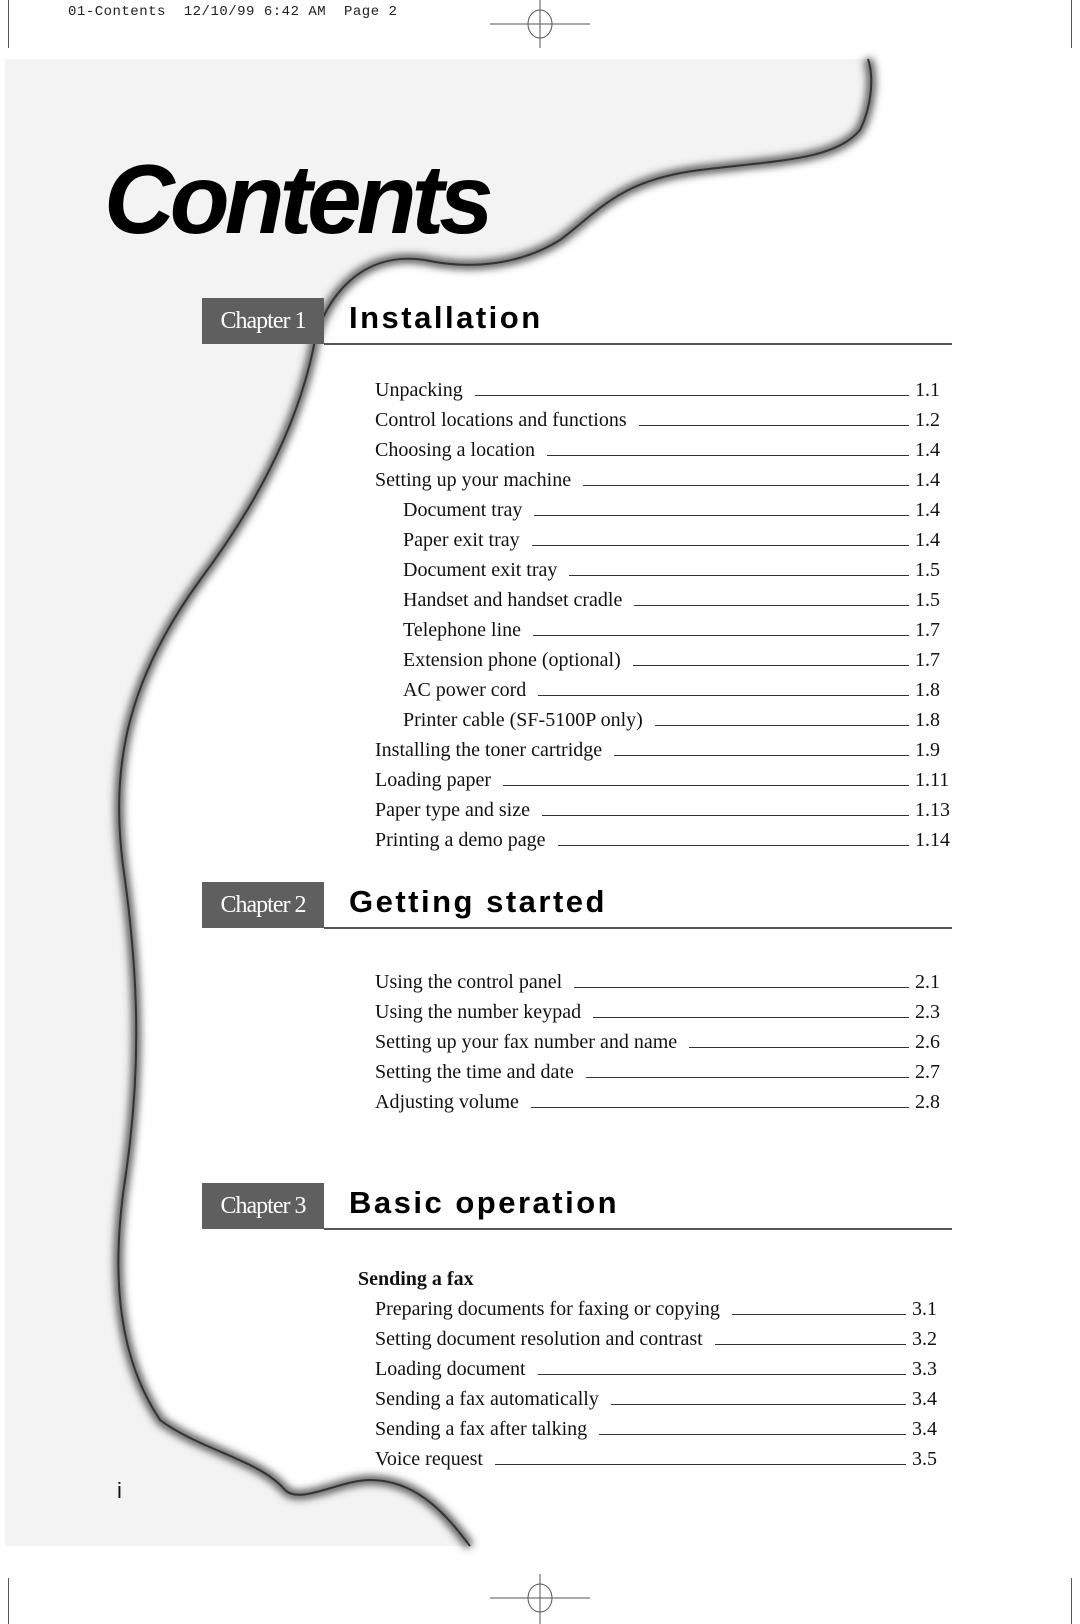 Image resolution: width=1080 pixels, height=1624 pixels. What do you see at coordinates (663, 1459) in the screenshot?
I see `toc-entry: Voice request 3.5` at bounding box center [663, 1459].